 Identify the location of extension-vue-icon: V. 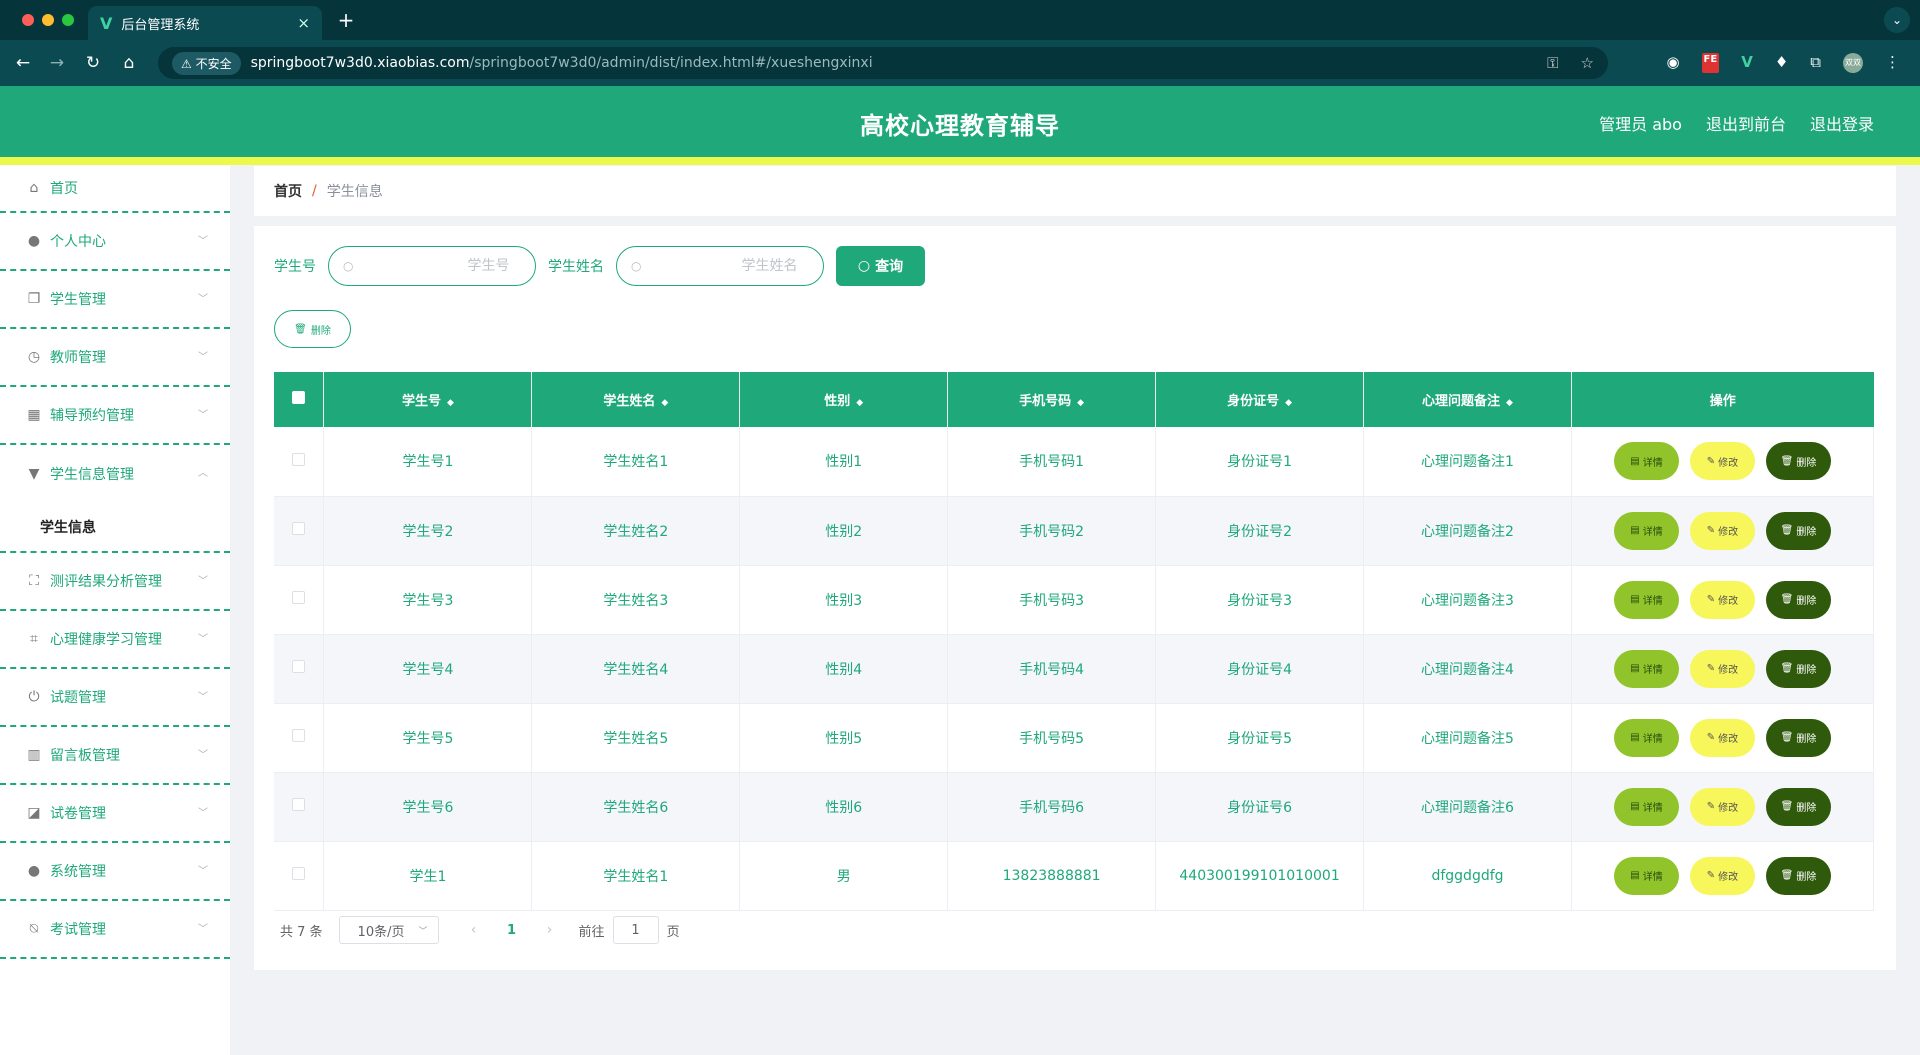
(1747, 63).